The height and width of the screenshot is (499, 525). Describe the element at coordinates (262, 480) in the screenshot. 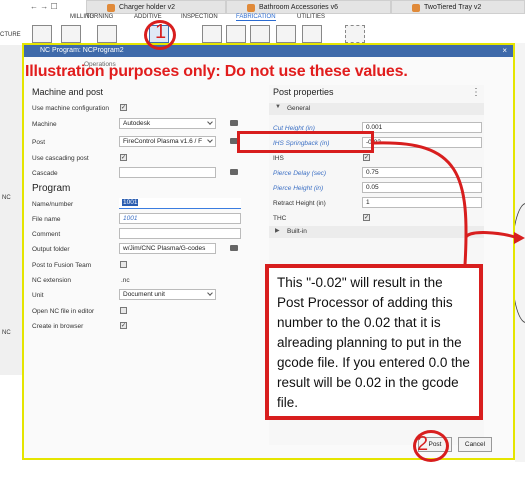

I see `bottom-area` at that location.